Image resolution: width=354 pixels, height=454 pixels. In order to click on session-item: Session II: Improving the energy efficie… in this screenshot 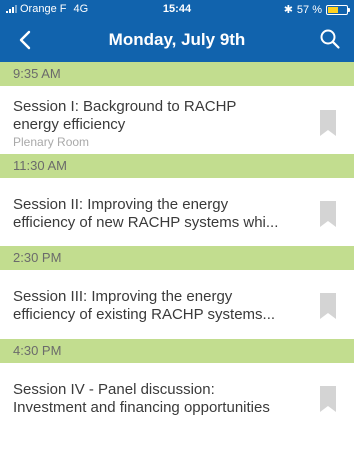, I will do `click(177, 212)`.